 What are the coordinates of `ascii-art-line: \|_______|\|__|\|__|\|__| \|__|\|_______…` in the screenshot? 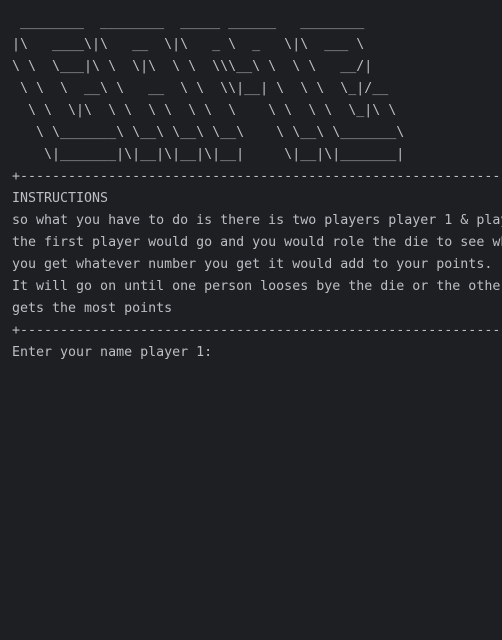 It's located at (208, 154).